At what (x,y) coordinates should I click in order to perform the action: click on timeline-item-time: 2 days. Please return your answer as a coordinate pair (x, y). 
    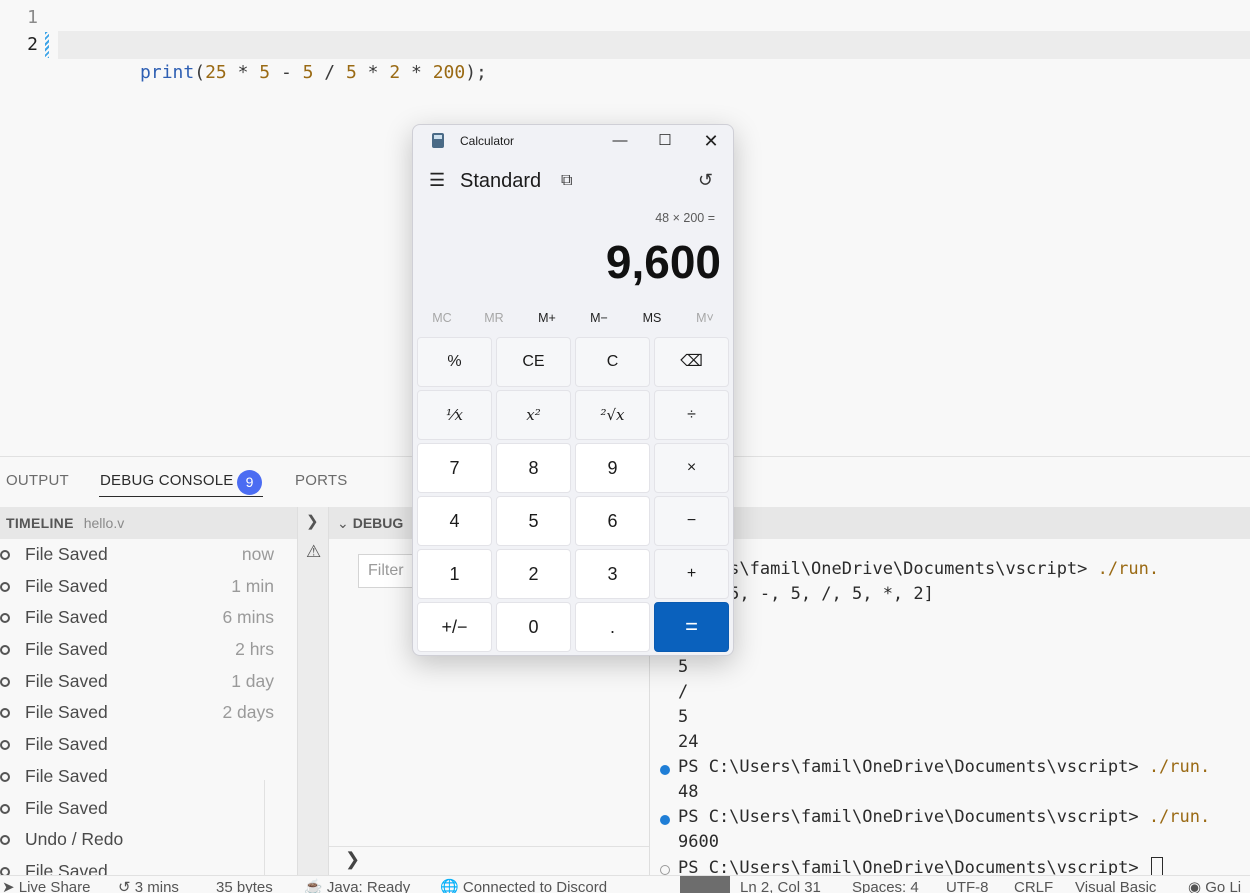
    Looking at the image, I should click on (248, 712).